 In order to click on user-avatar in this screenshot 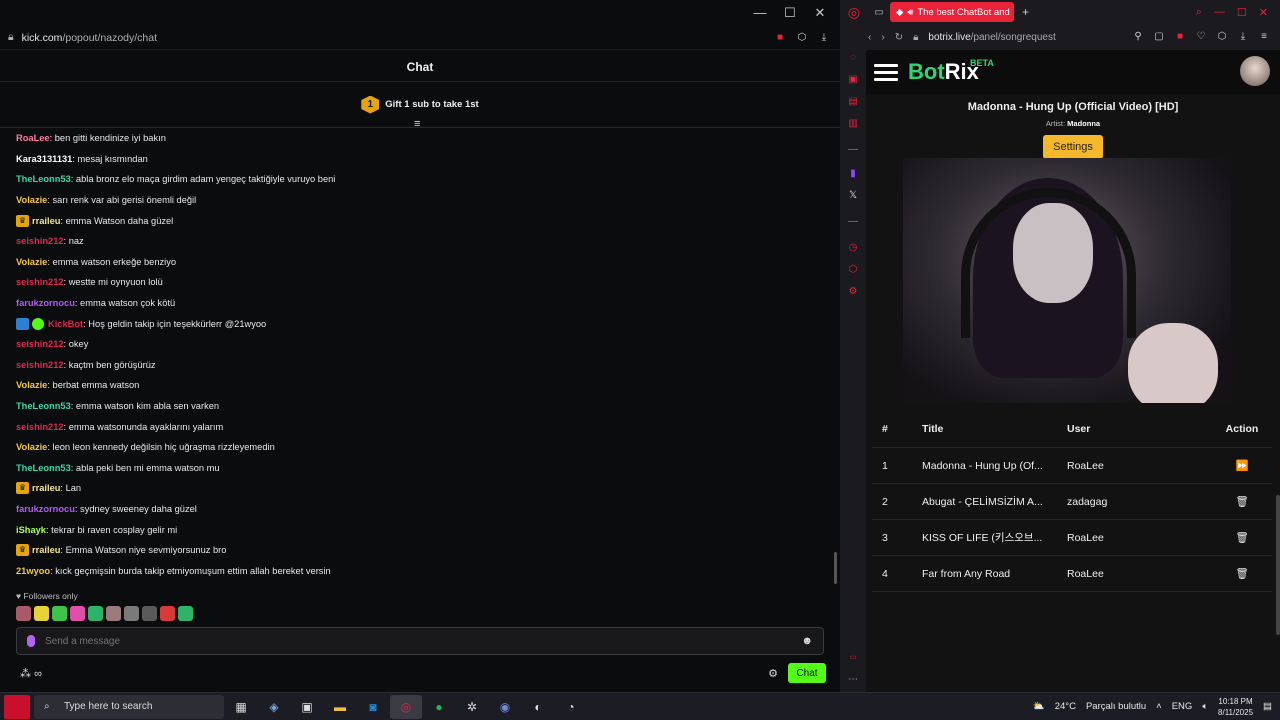, I will do `click(1255, 71)`.